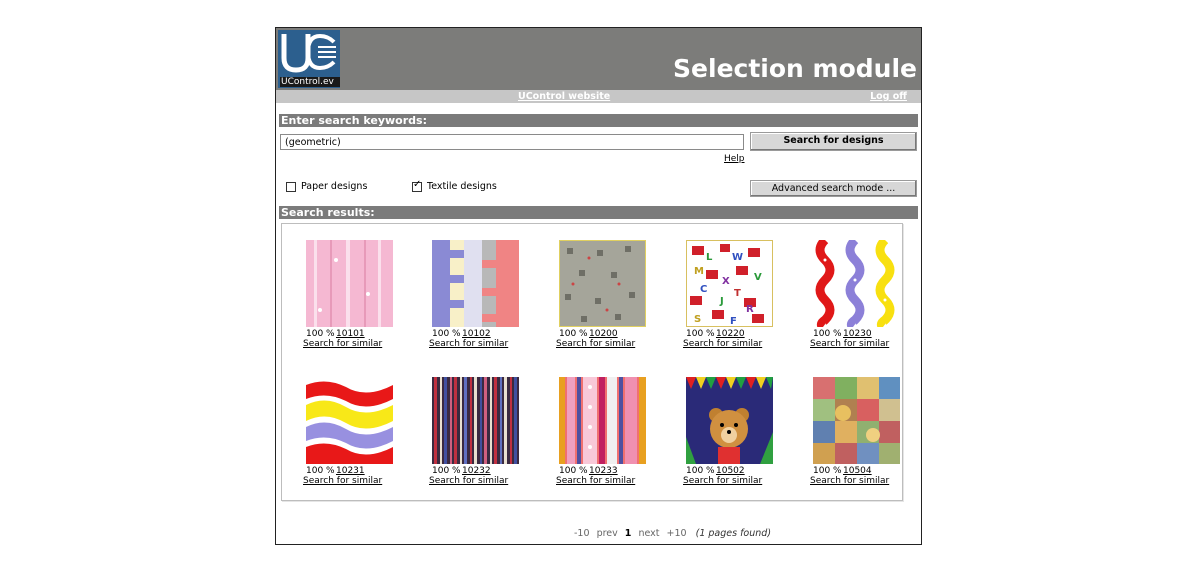 The image size is (1199, 580). Describe the element at coordinates (603, 334) in the screenshot. I see `design-code-link: 10200` at that location.